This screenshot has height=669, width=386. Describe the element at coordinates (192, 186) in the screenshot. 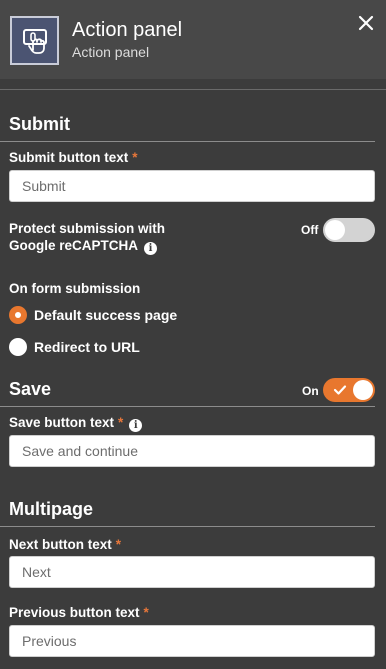

I see `submit-button-text-input` at that location.